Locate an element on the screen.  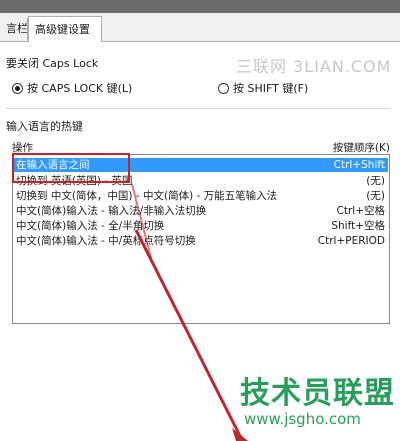
watermark-logo: 技术员联盟 is located at coordinates (317, 393).